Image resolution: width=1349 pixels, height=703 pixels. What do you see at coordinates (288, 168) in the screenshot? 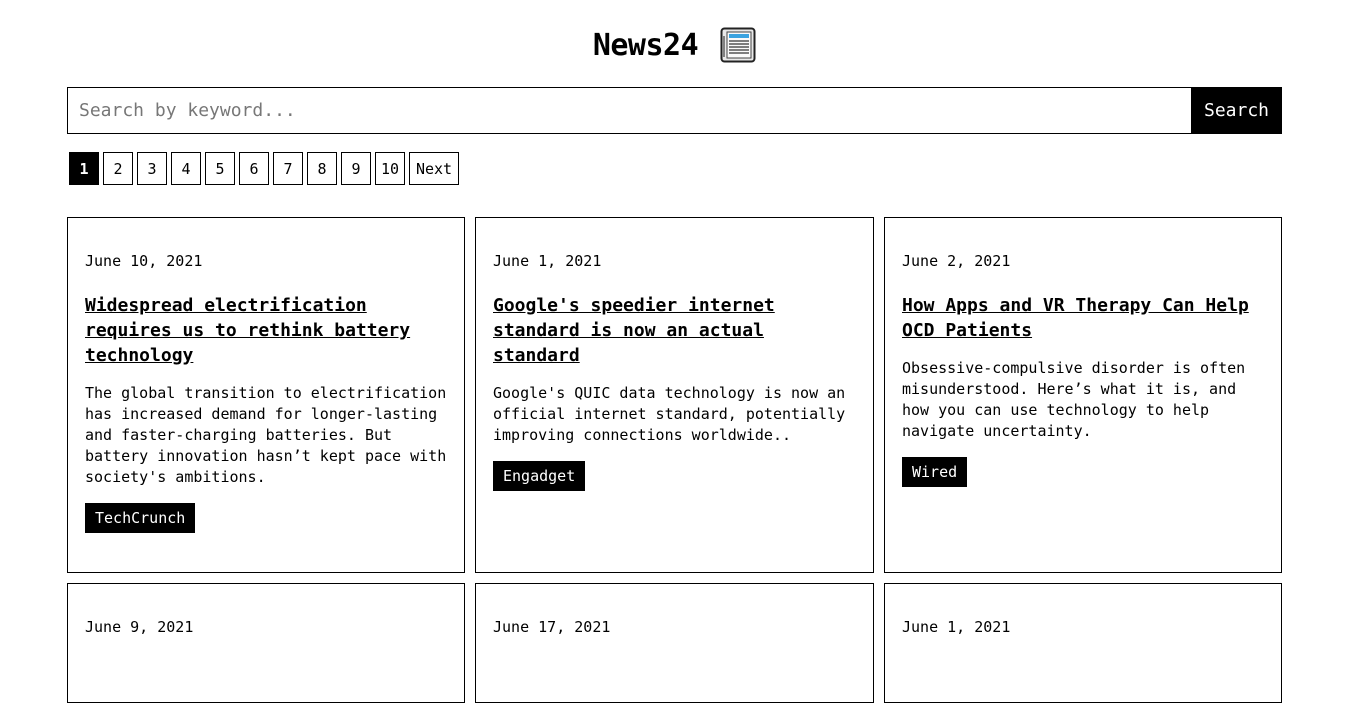
I see `page-button-7: 7` at bounding box center [288, 168].